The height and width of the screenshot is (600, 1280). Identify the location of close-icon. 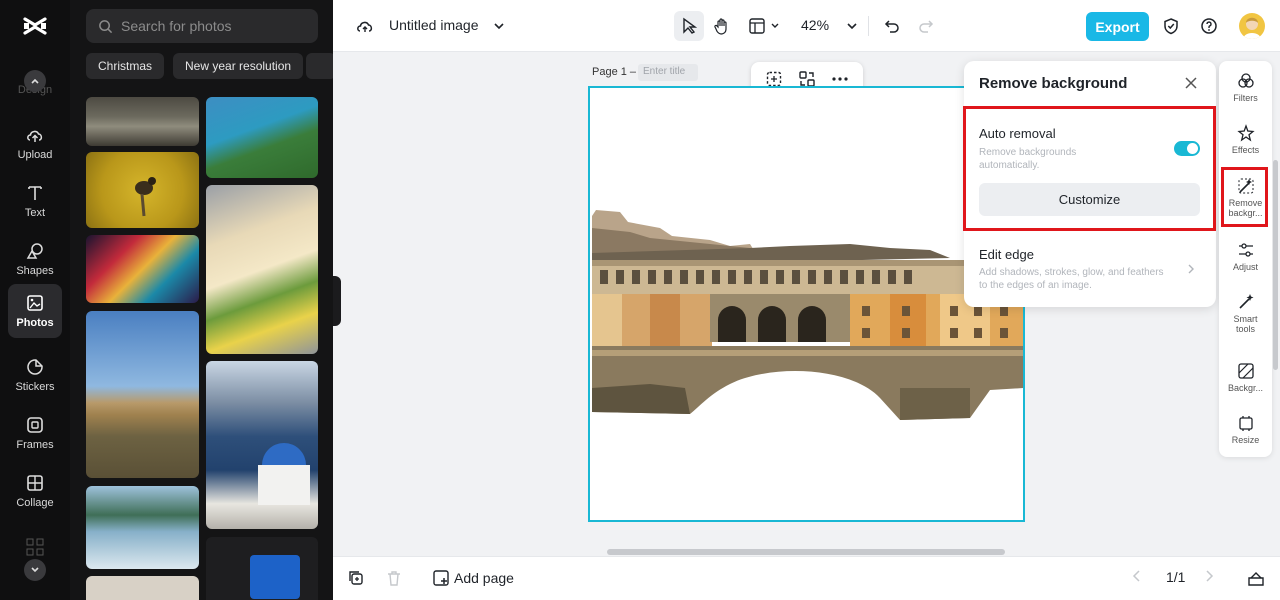
(1191, 83).